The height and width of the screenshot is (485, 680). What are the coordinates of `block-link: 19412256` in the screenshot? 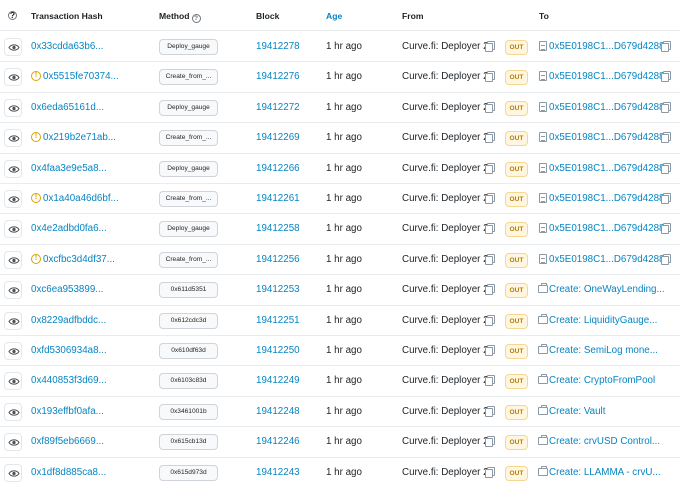 It's located at (278, 259).